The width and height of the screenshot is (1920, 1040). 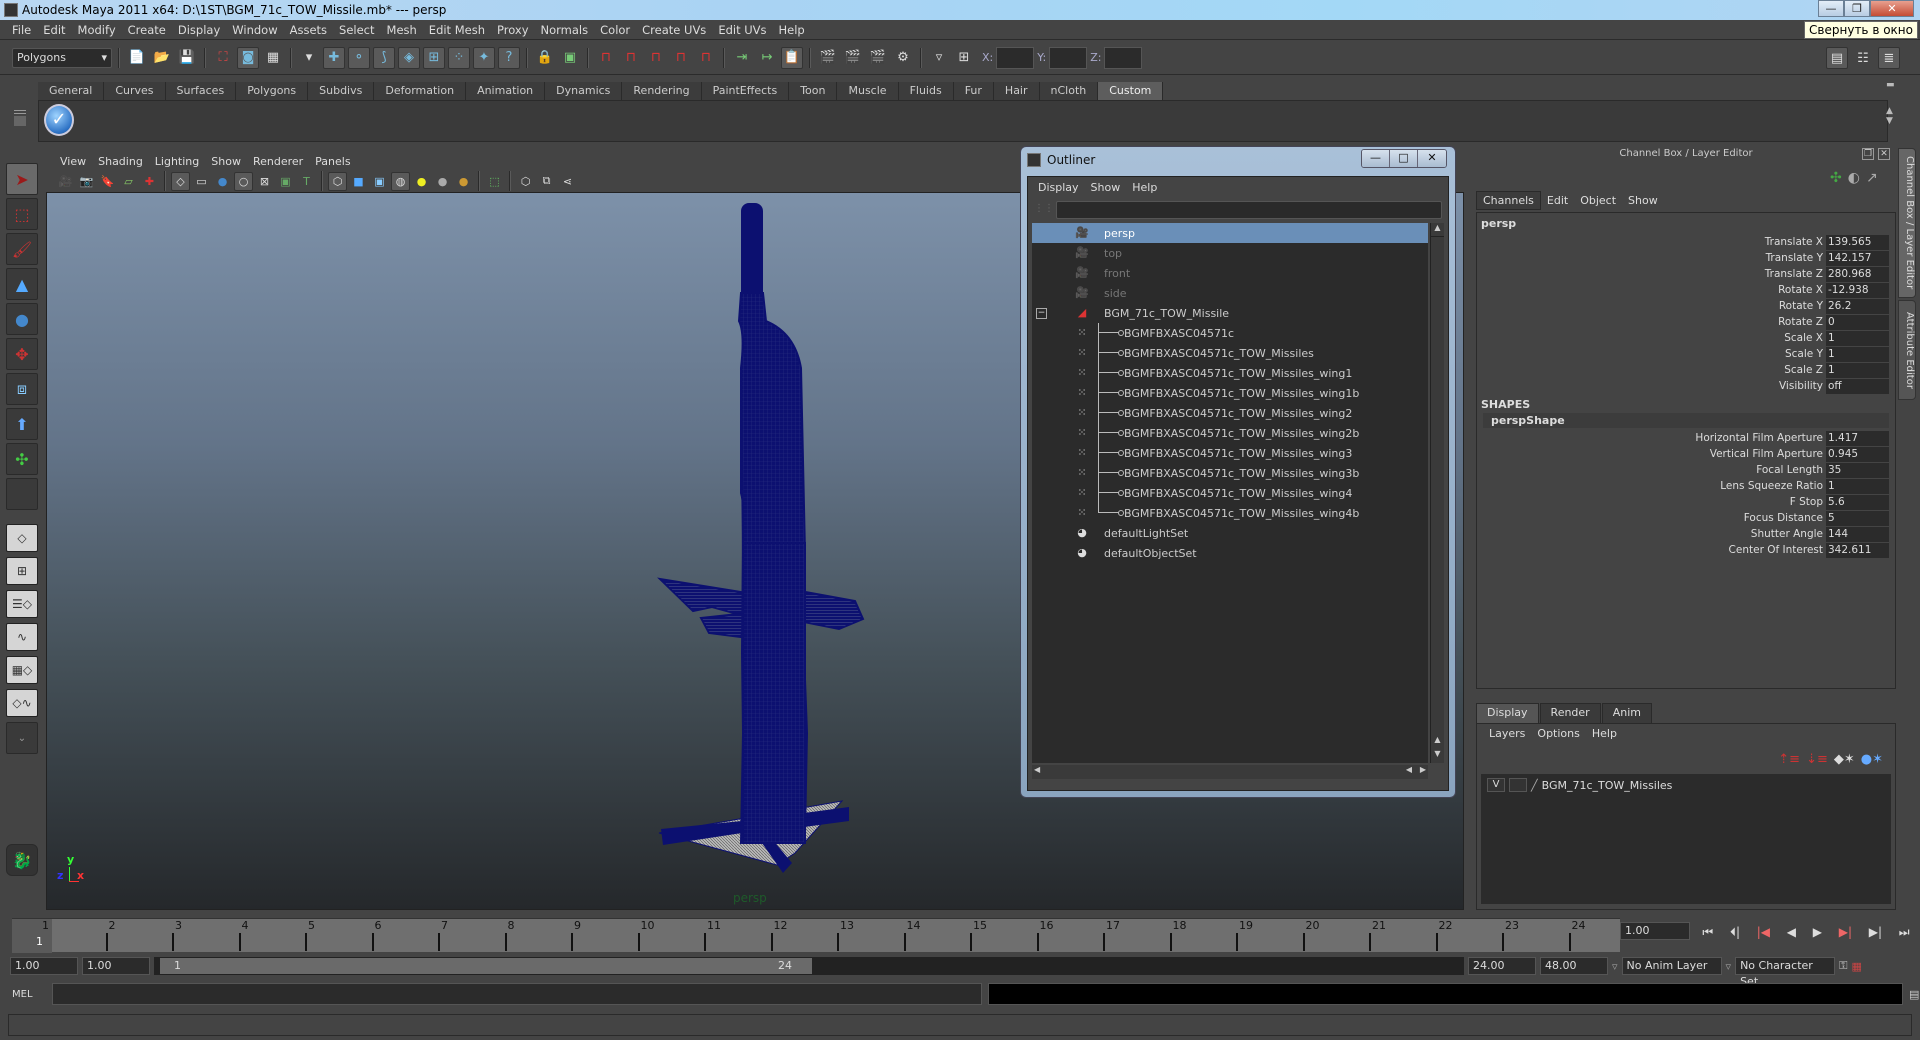 I want to click on select-dynamics-icon: ⁘, so click(x=459, y=57).